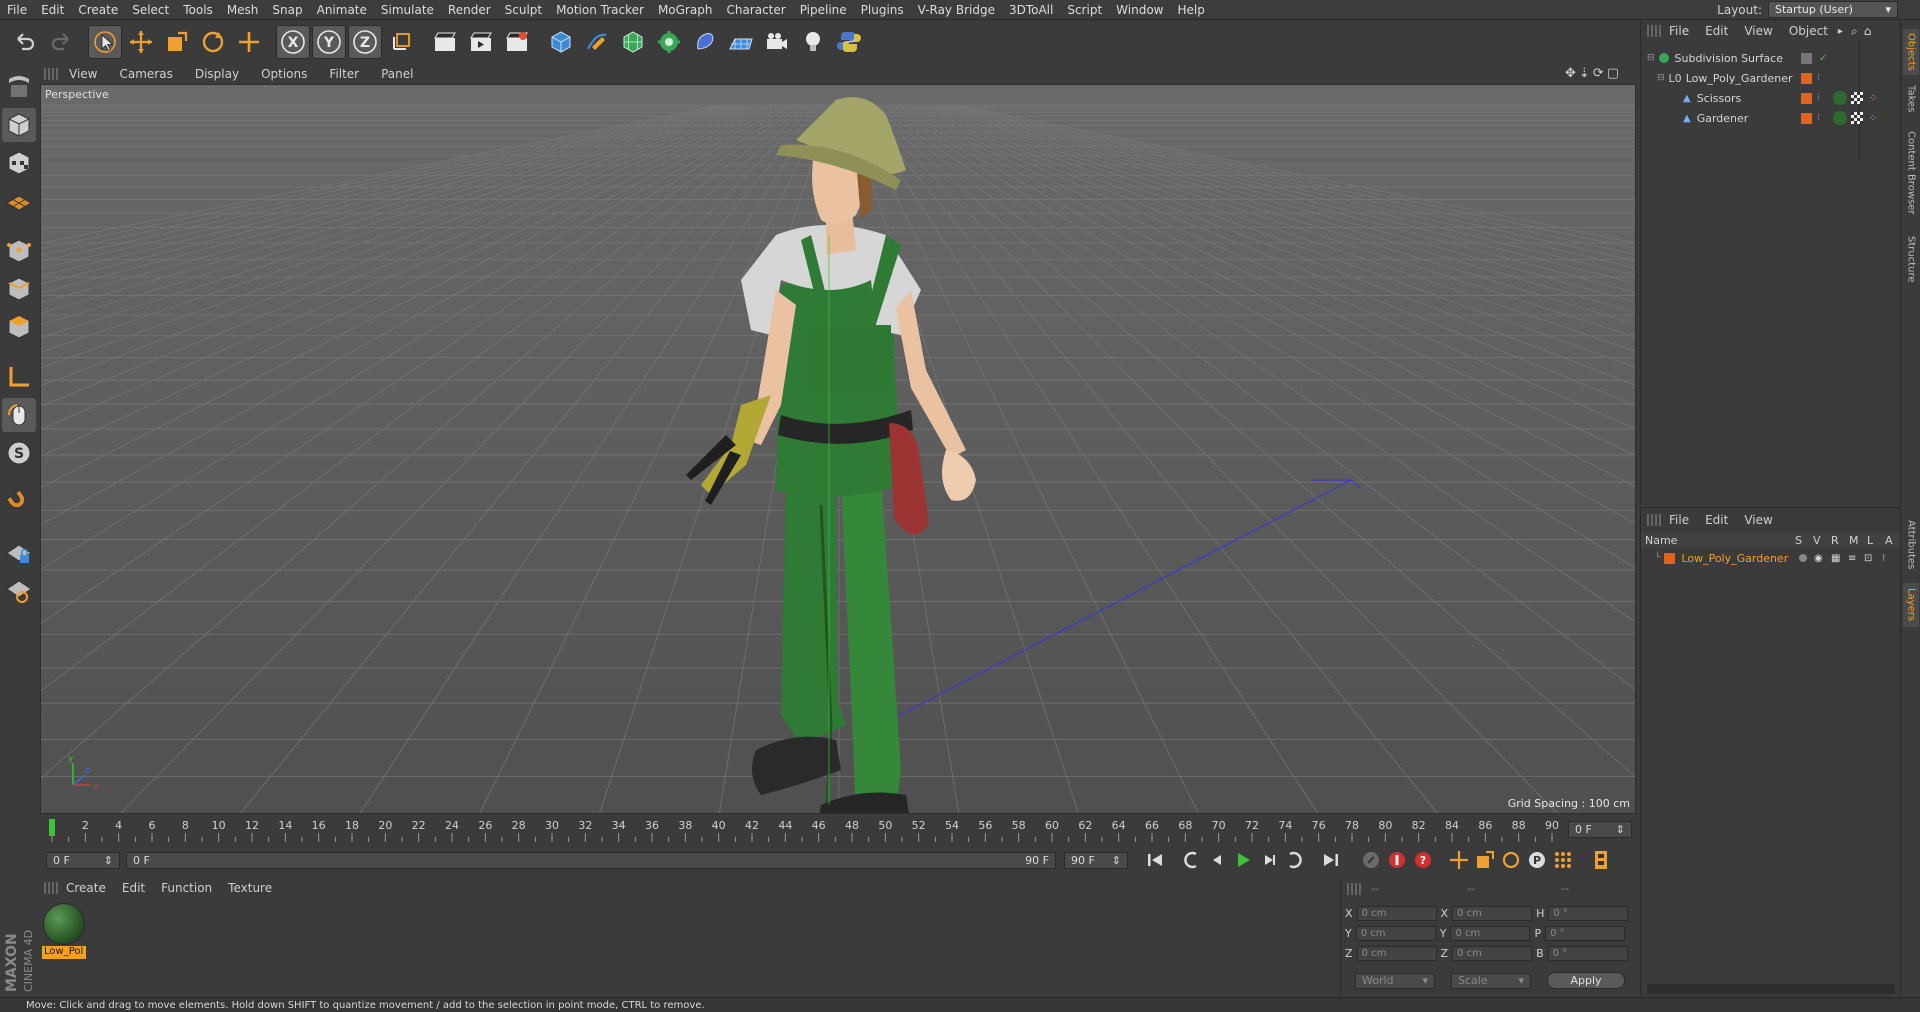  What do you see at coordinates (1537, 860) in the screenshot?
I see `key-parameter-button: P` at bounding box center [1537, 860].